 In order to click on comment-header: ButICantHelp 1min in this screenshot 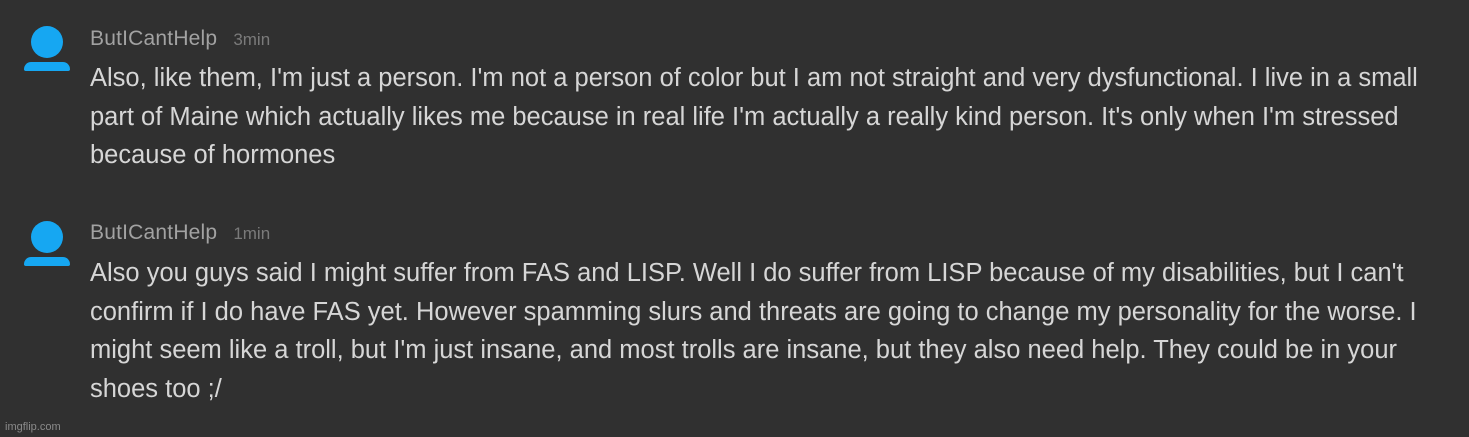, I will do `click(180, 233)`.